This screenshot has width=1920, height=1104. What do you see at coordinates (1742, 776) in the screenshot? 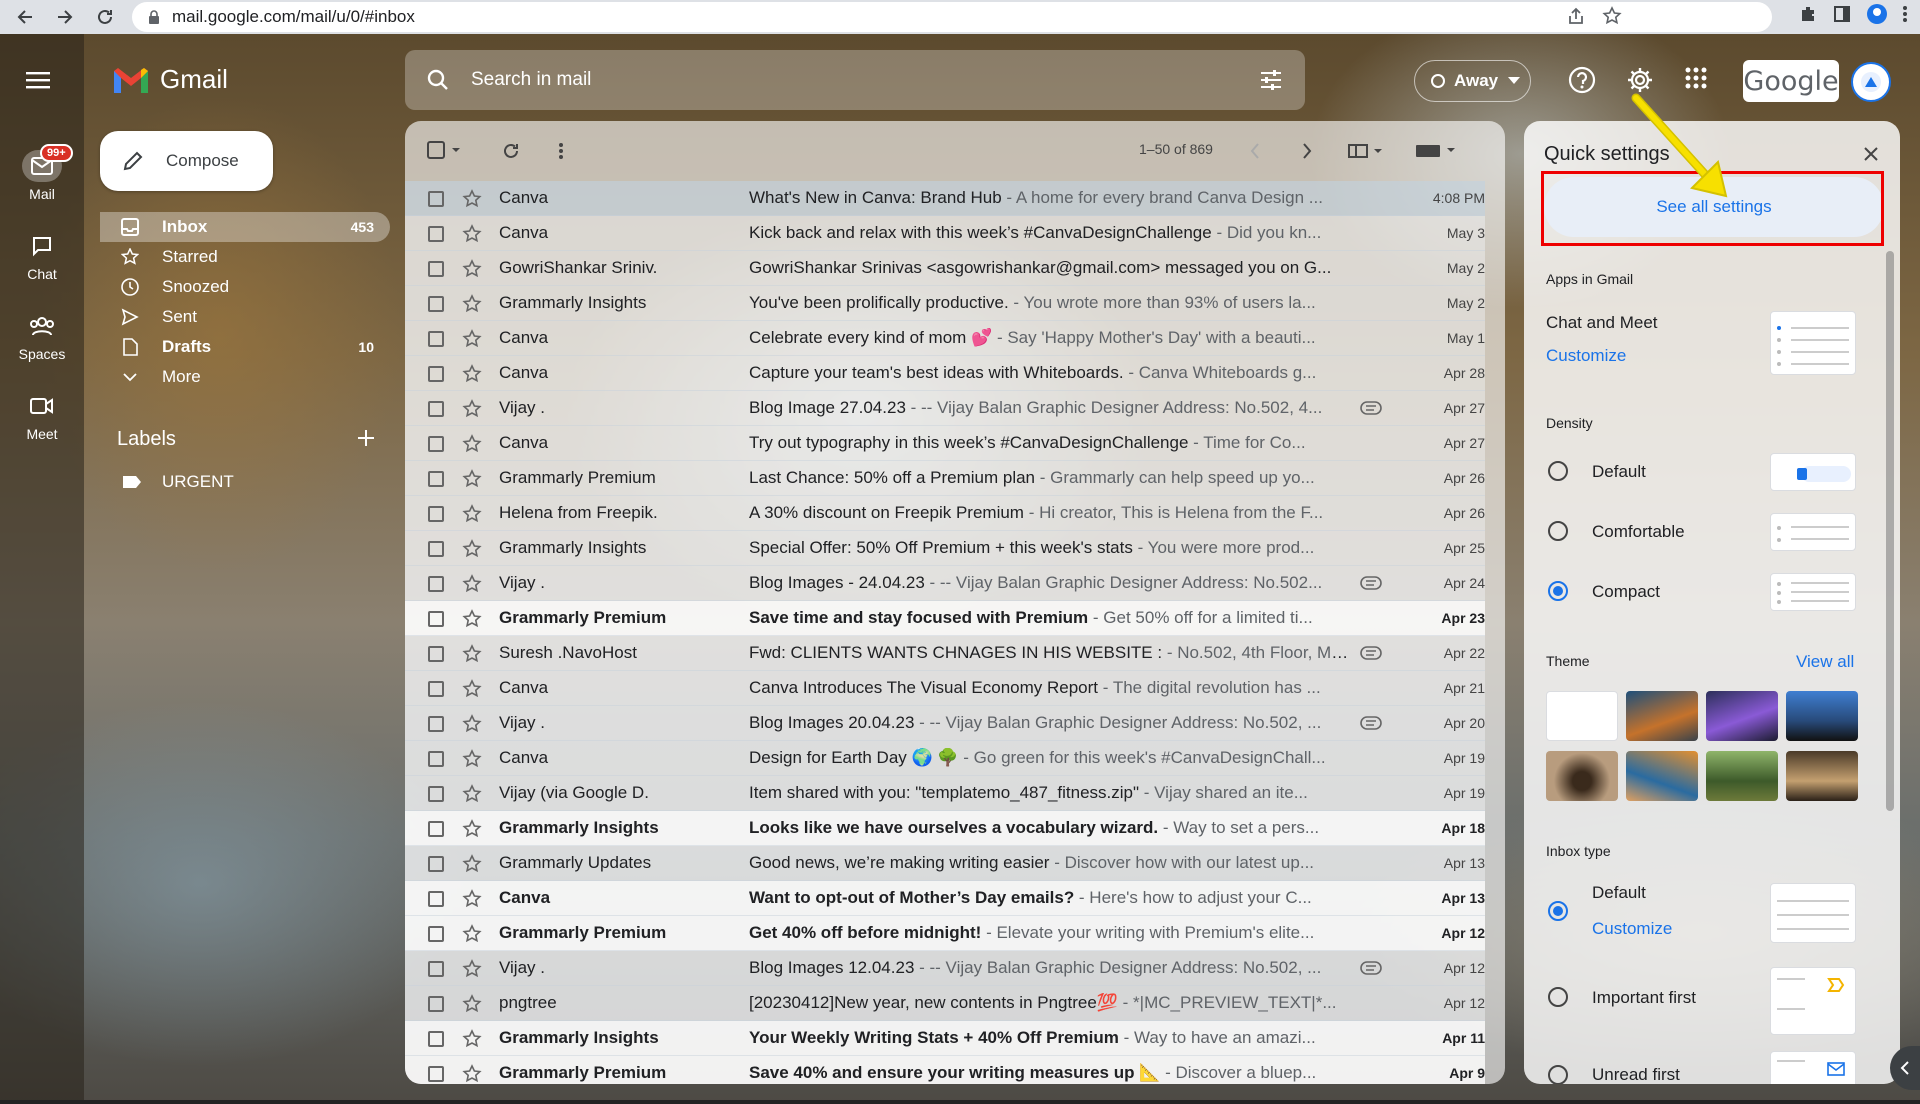
I see `theme-forest-tile` at bounding box center [1742, 776].